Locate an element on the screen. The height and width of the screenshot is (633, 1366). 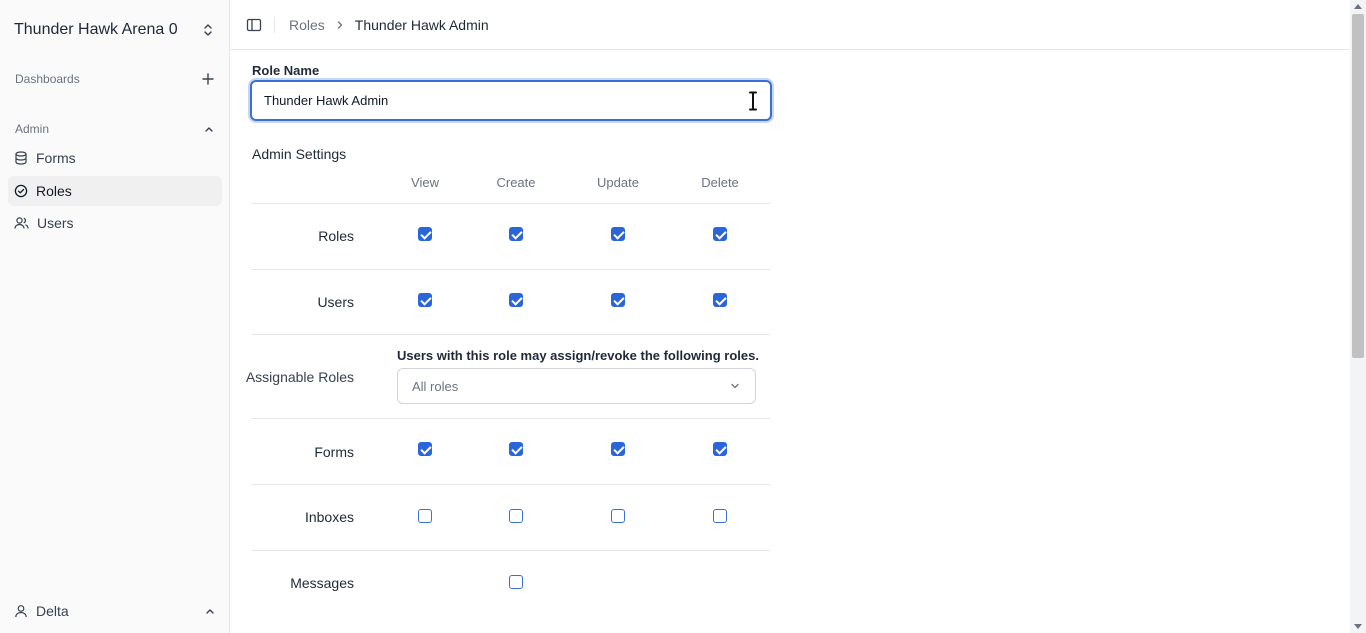
user-name: Delta is located at coordinates (52, 611).